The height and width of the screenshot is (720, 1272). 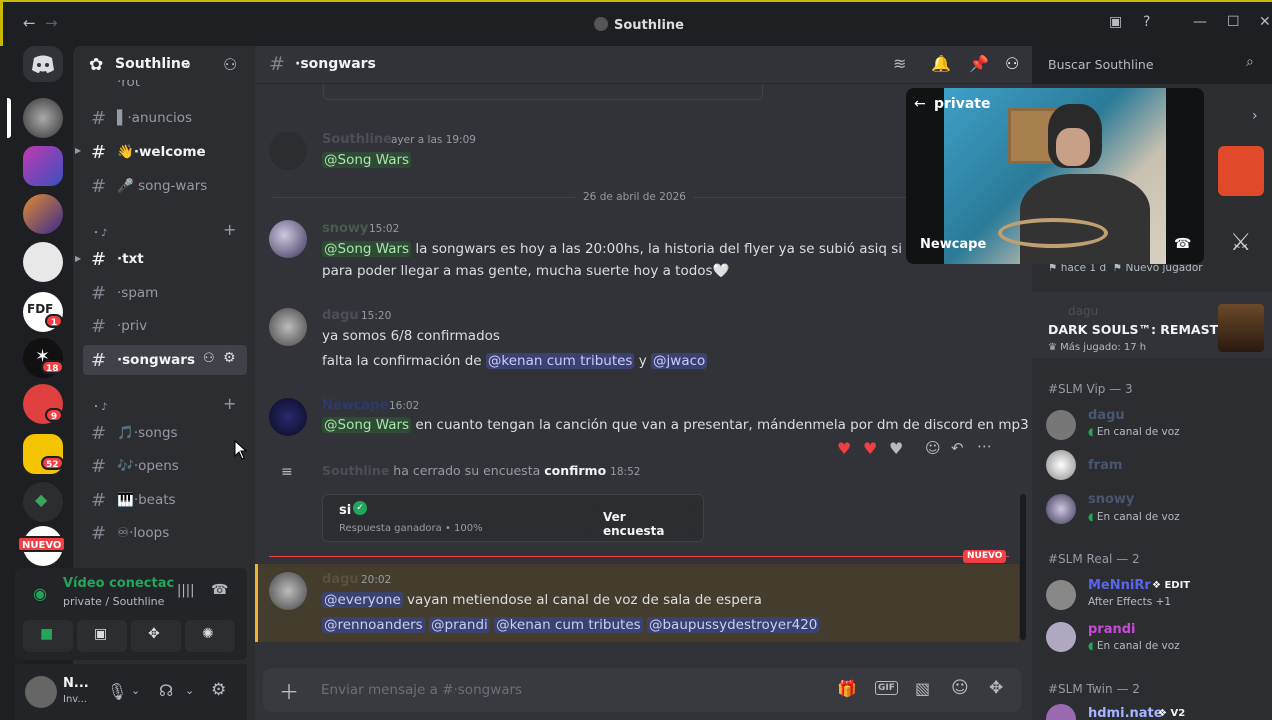 What do you see at coordinates (48, 636) in the screenshot?
I see `camera-button: ■` at bounding box center [48, 636].